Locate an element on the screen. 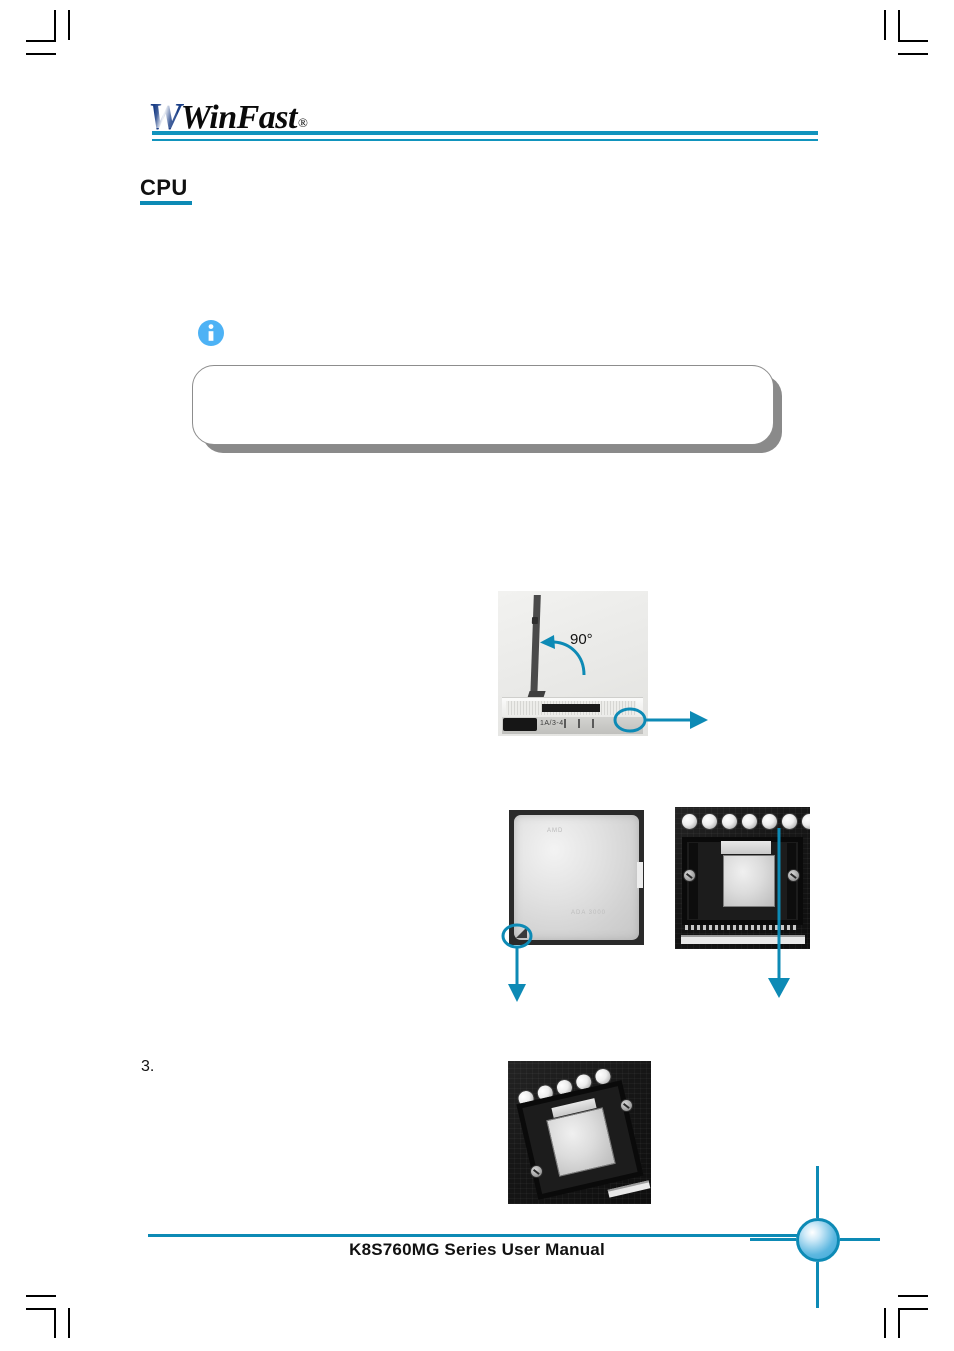  socket-clip is located at coordinates (520, 724).